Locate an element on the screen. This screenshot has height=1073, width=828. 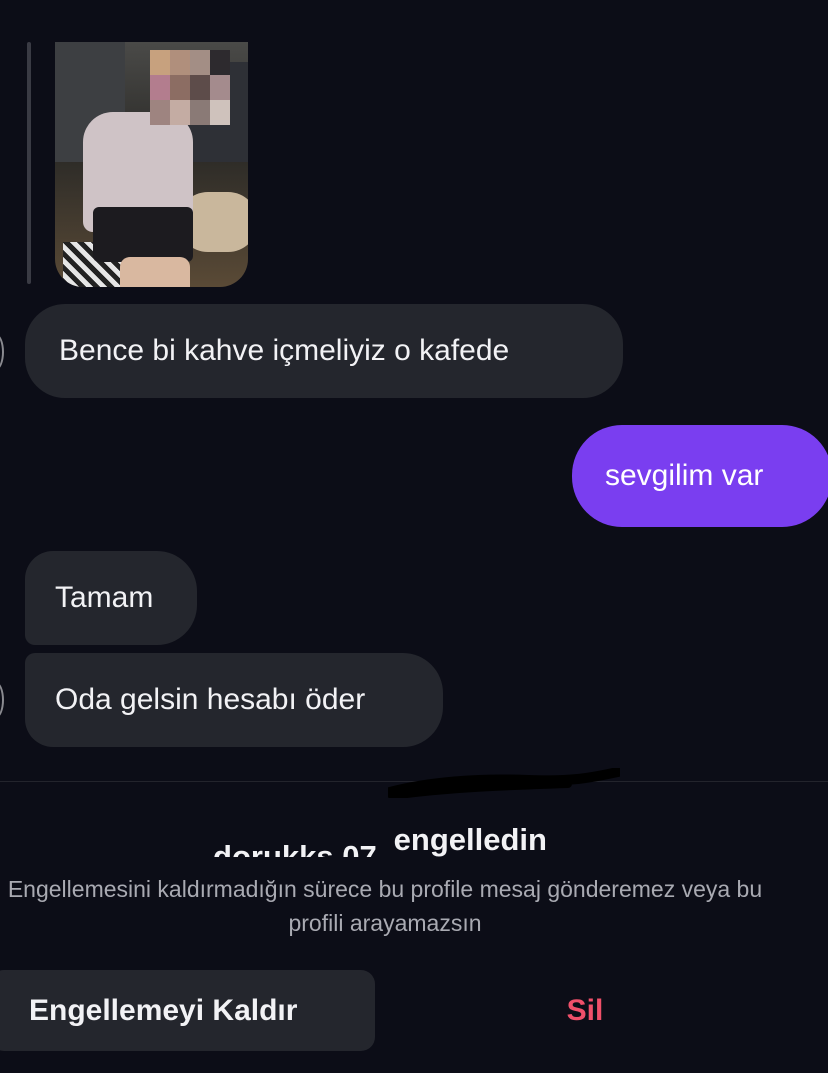
message-text: sevgilim var is located at coordinates (684, 475).